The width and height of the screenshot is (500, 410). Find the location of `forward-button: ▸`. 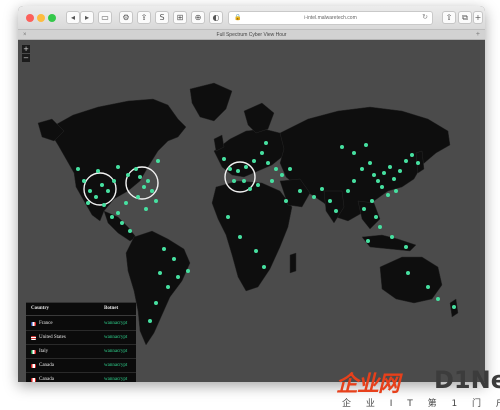

forward-button: ▸ is located at coordinates (87, 17).